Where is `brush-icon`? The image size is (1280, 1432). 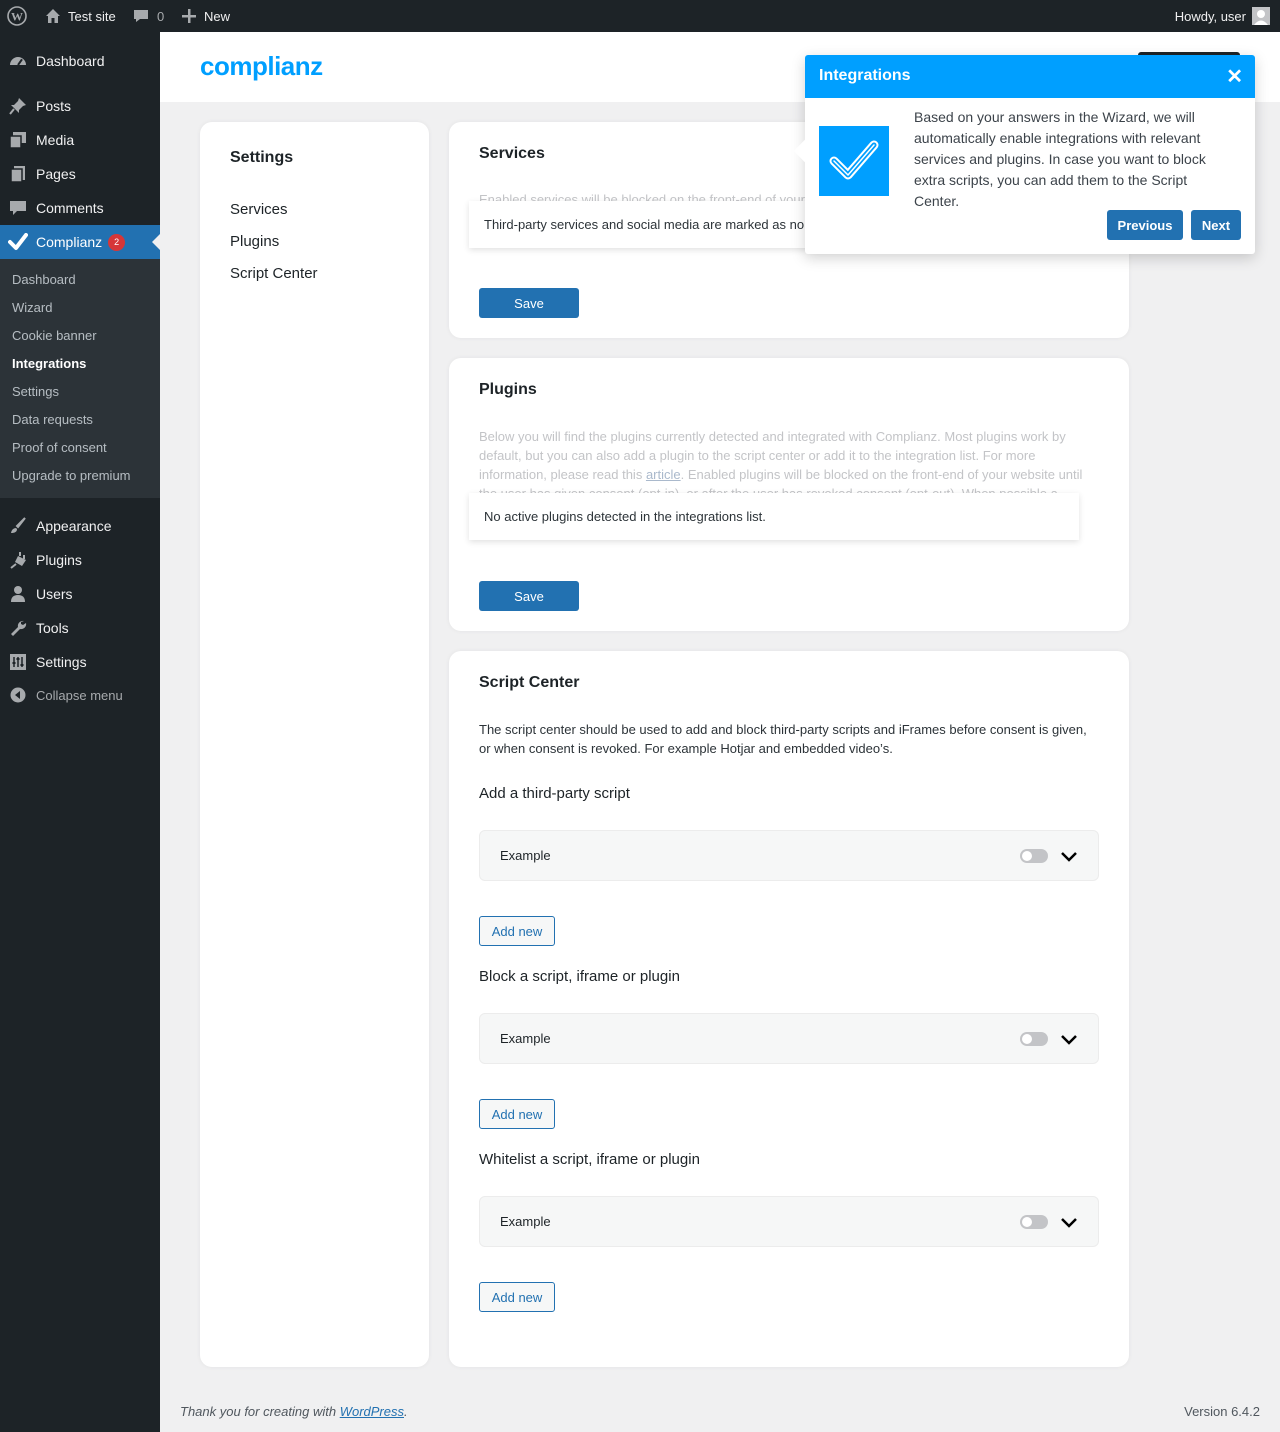 brush-icon is located at coordinates (18, 526).